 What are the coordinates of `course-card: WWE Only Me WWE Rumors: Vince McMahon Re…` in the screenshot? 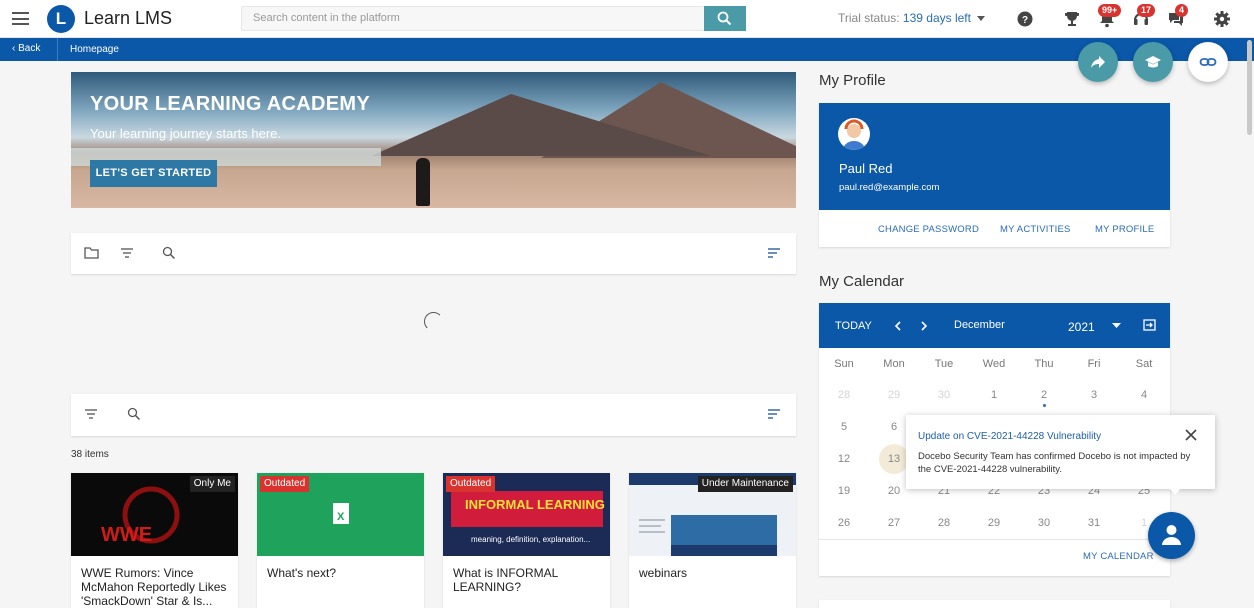 It's located at (154, 540).